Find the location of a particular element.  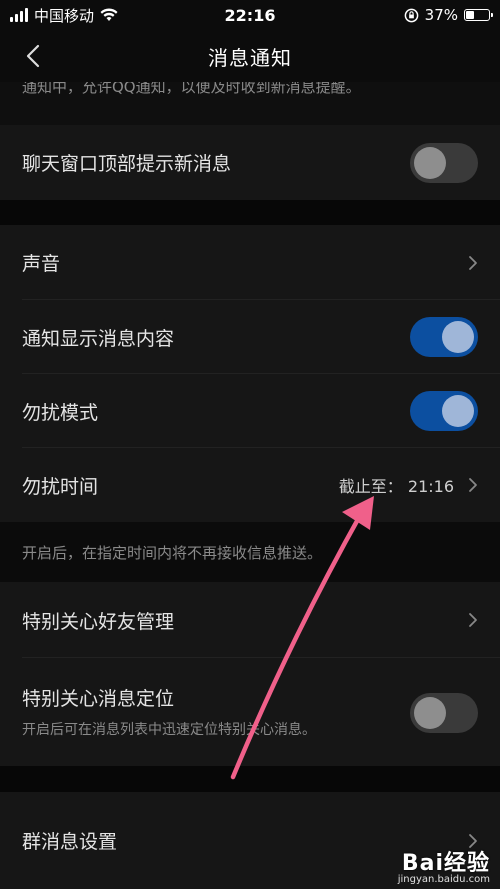

show-content-label: 通知显示消息内容 is located at coordinates (98, 338).